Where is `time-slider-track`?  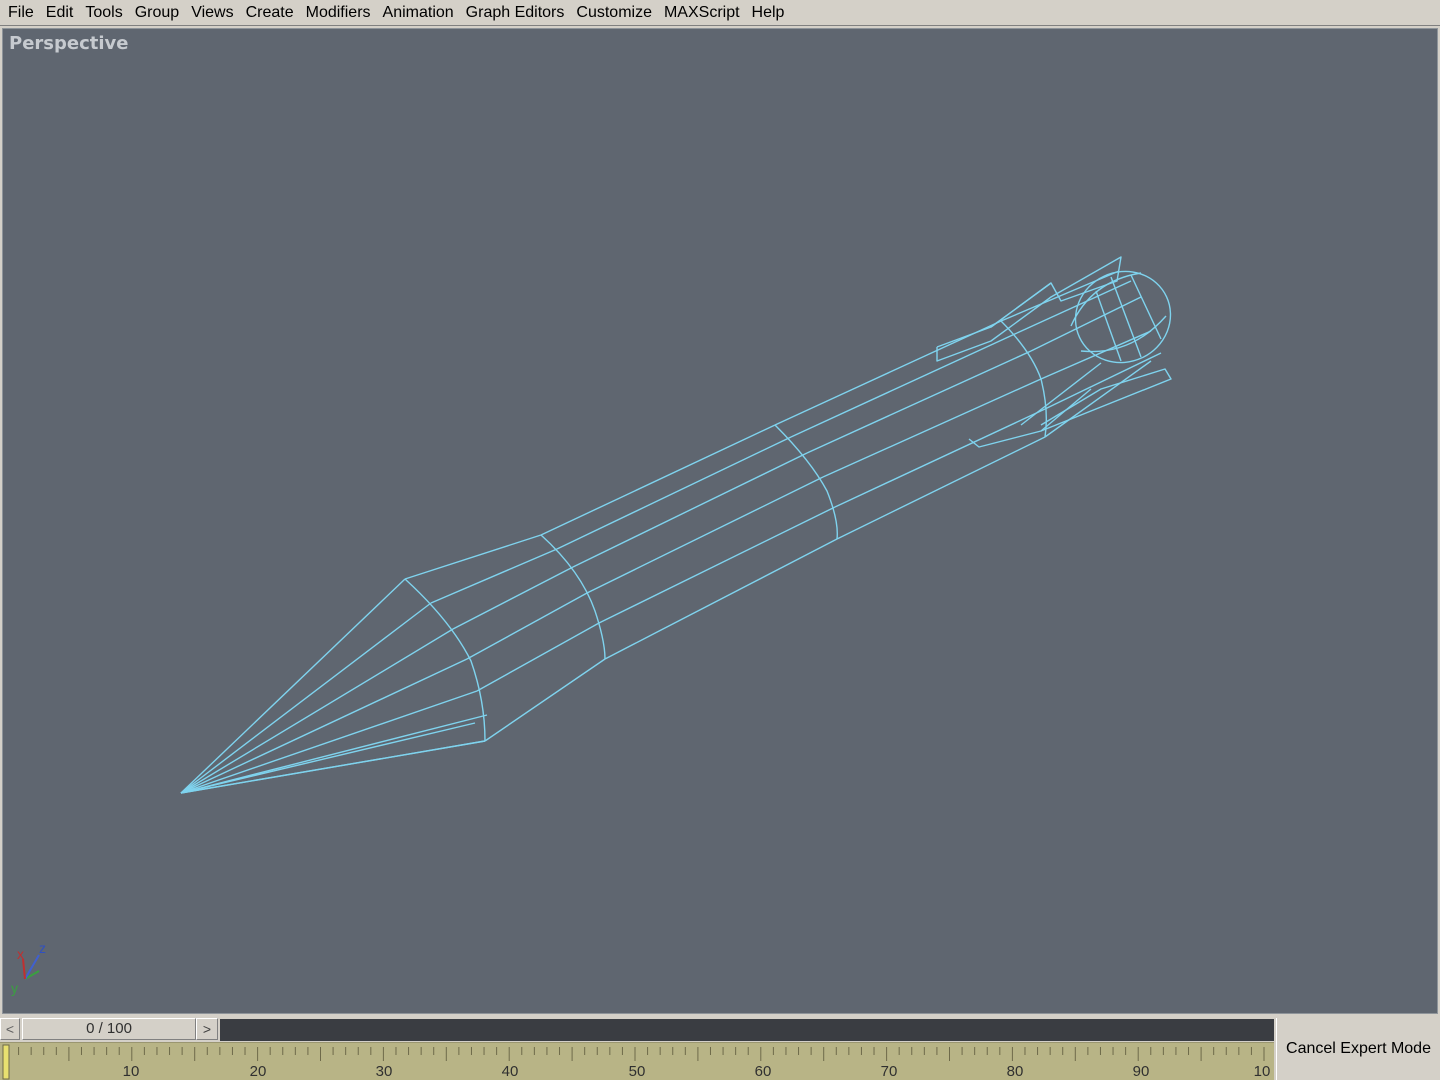
time-slider-track is located at coordinates (747, 1030).